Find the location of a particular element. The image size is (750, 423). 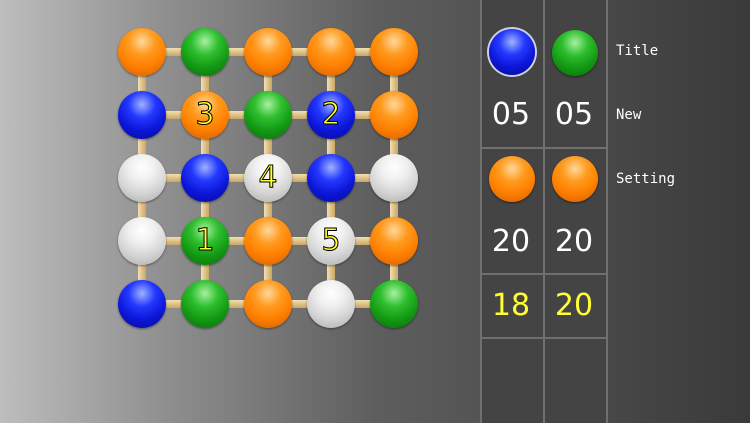

ball-number-label: 3 is located at coordinates (205, 115).